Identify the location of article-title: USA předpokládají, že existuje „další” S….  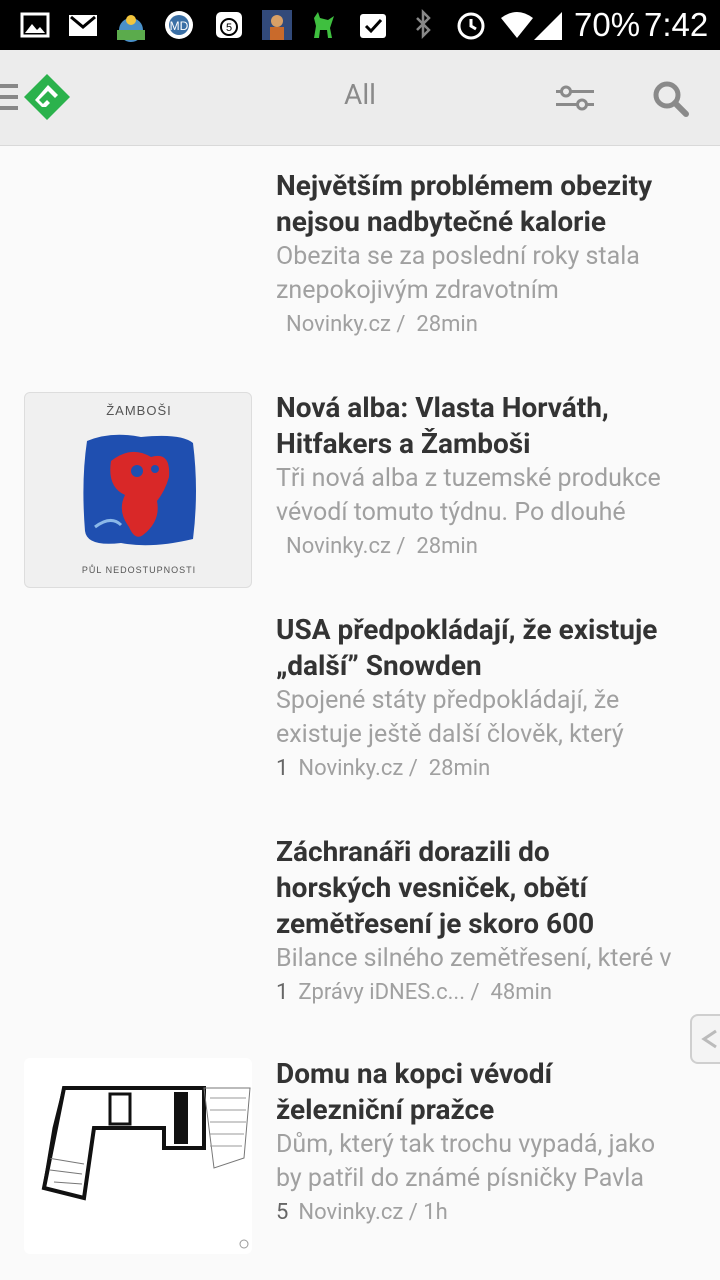
(467, 647).